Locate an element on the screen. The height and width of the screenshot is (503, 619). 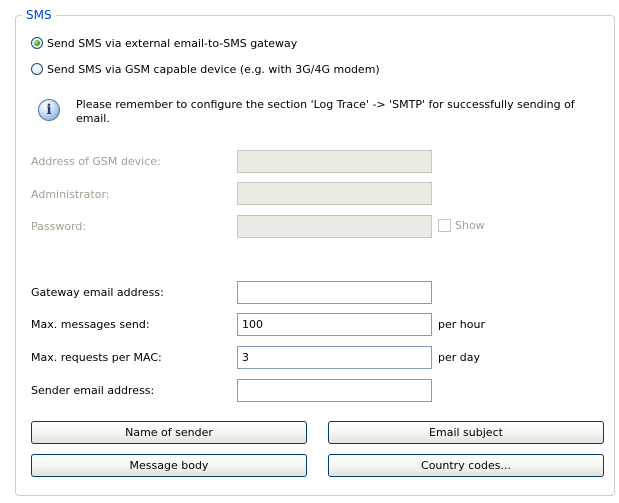
password-field is located at coordinates (334, 226).